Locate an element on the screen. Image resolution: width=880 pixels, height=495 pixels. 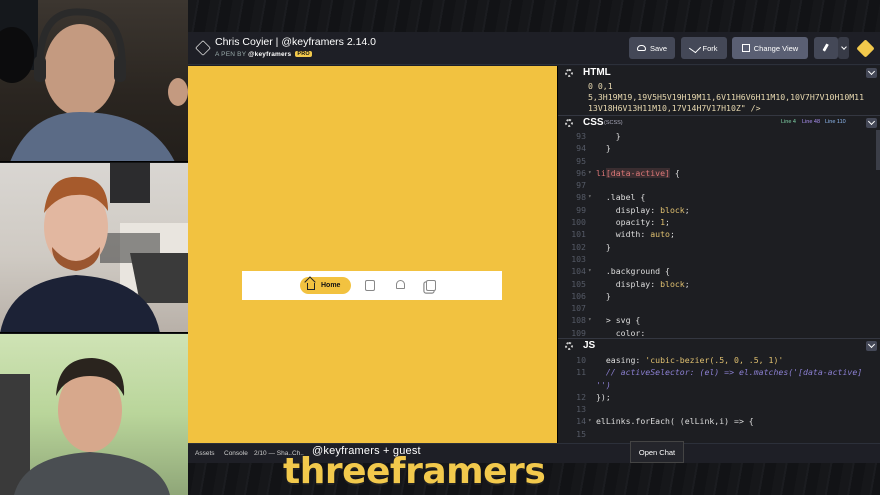
line-number: 102 is located at coordinates (578, 246).